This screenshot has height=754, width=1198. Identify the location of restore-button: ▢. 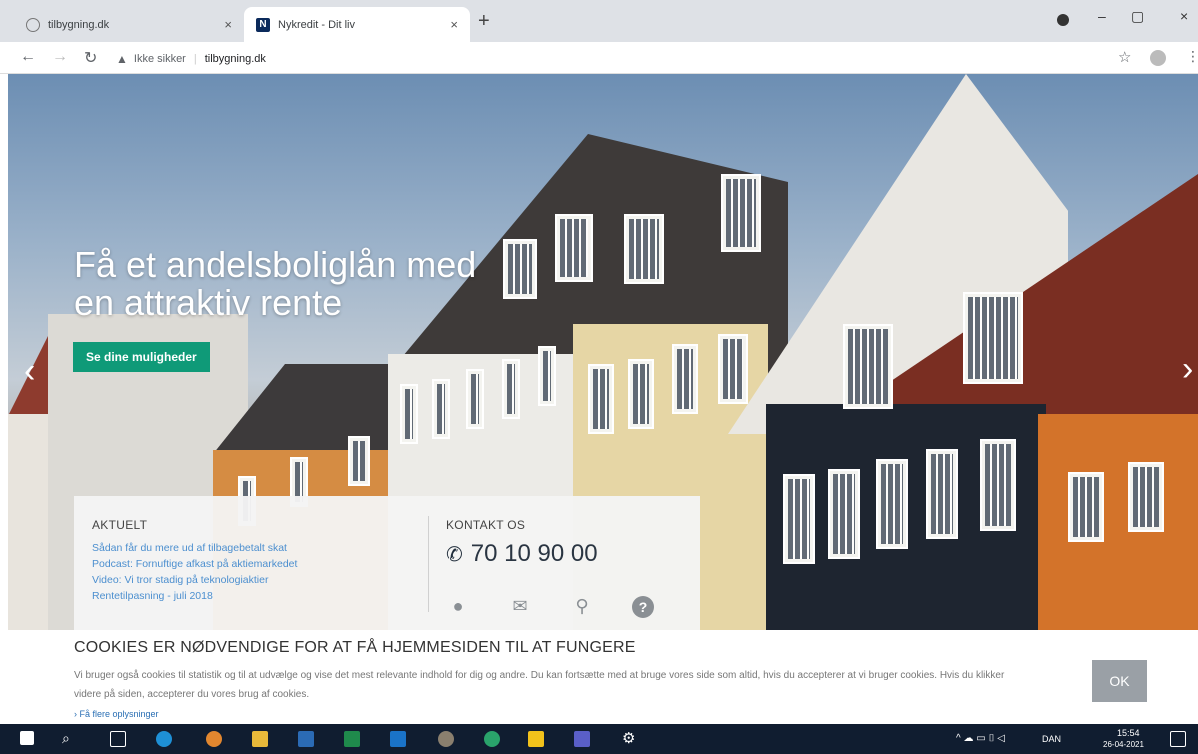
(1137, 16).